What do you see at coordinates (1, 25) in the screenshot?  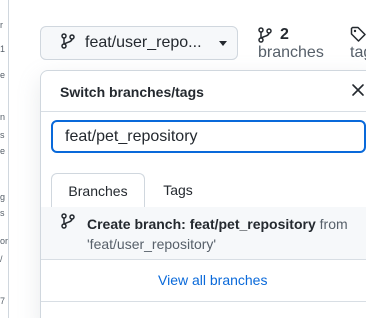 I see `left-edge-text: r` at bounding box center [1, 25].